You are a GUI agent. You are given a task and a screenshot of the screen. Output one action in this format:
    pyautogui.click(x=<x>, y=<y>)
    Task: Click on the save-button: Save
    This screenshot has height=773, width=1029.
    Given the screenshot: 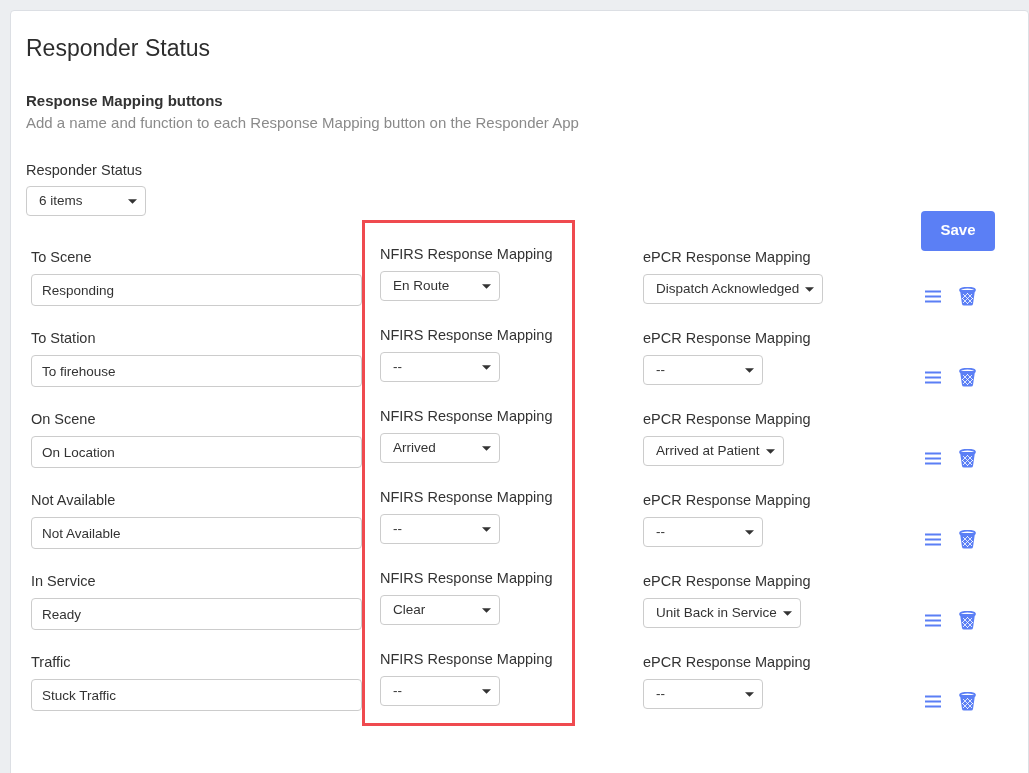 What is the action you would take?
    pyautogui.click(x=958, y=230)
    